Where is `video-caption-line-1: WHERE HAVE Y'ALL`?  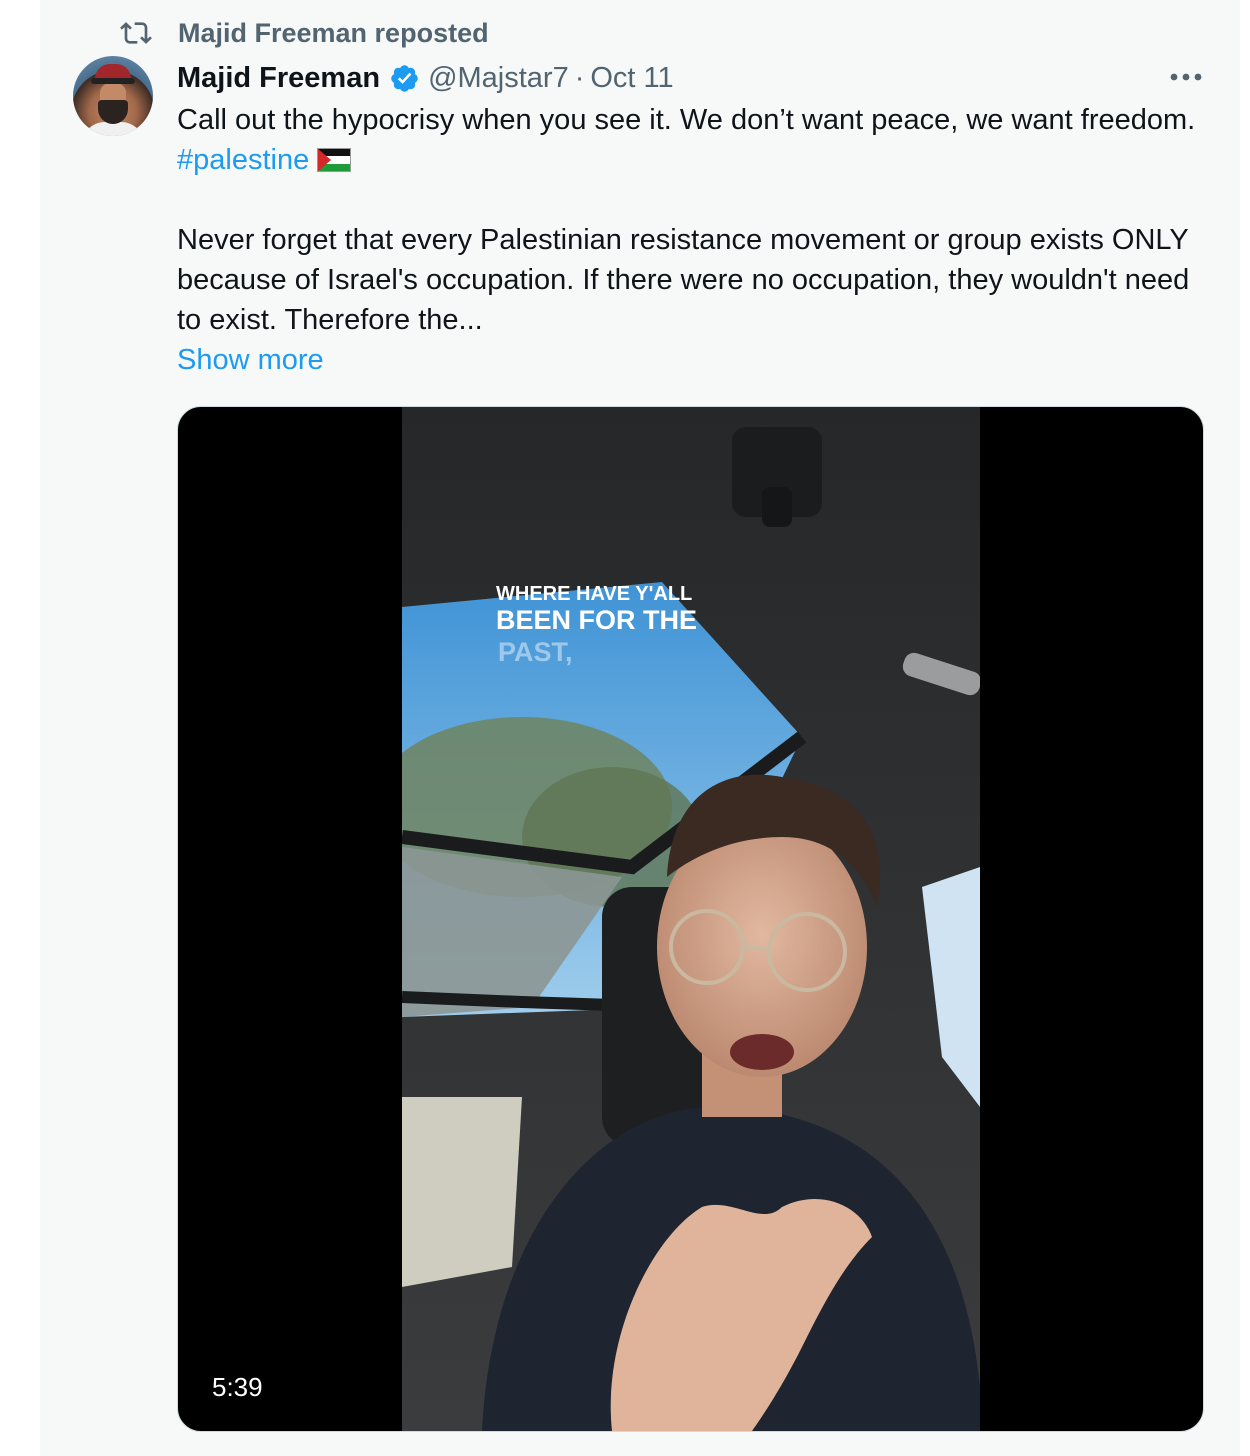 video-caption-line-1: WHERE HAVE Y'ALL is located at coordinates (594, 594).